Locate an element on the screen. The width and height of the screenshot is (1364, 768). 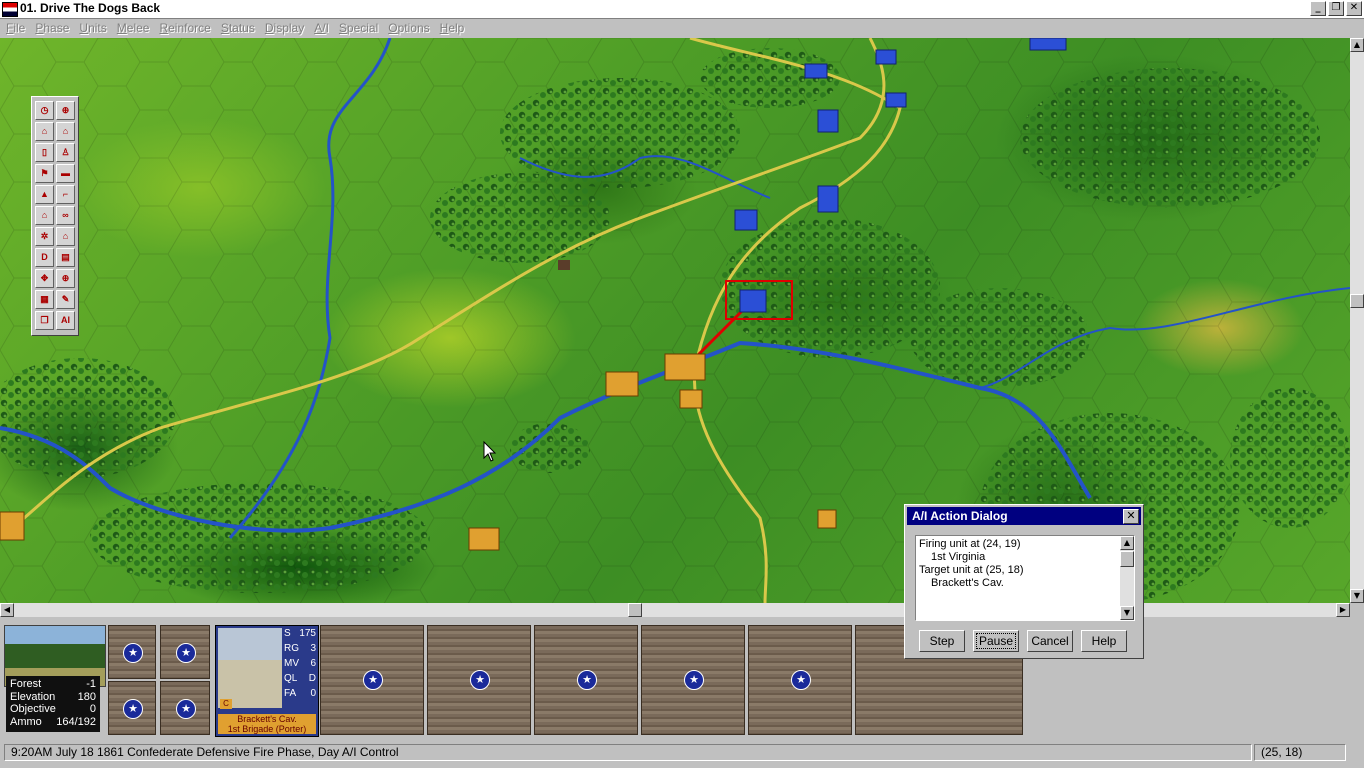
compass-icon: ⊕ is located at coordinates (65, 110).